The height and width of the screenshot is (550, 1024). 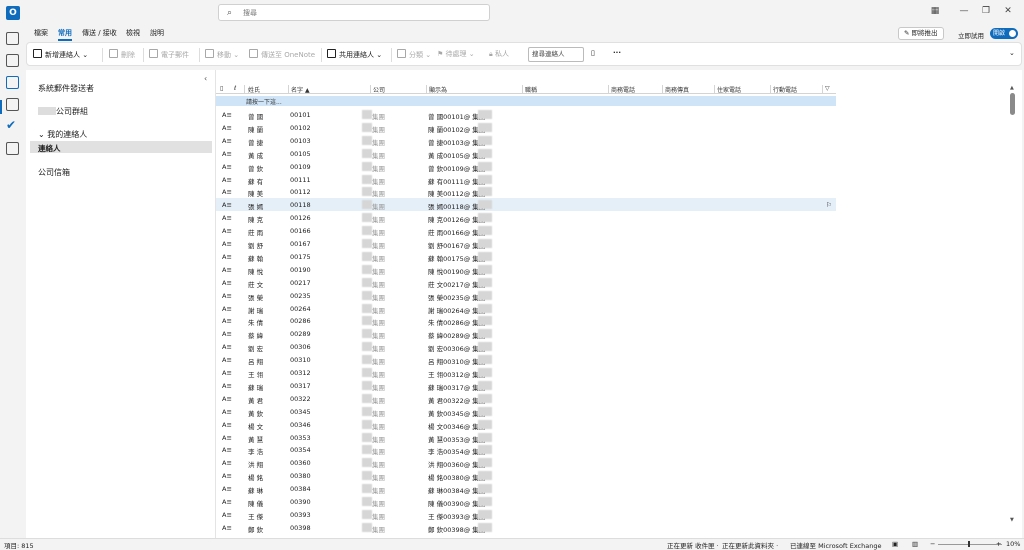 What do you see at coordinates (1004, 33) in the screenshot?
I see `try-now-toggle: 開啟` at bounding box center [1004, 33].